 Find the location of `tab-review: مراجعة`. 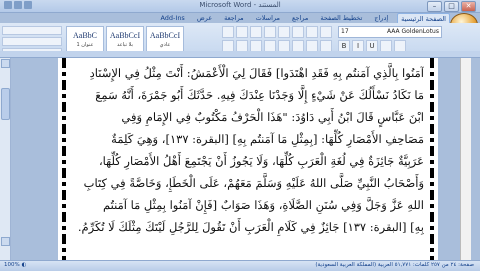

tab-review: مراجعة is located at coordinates (234, 18).